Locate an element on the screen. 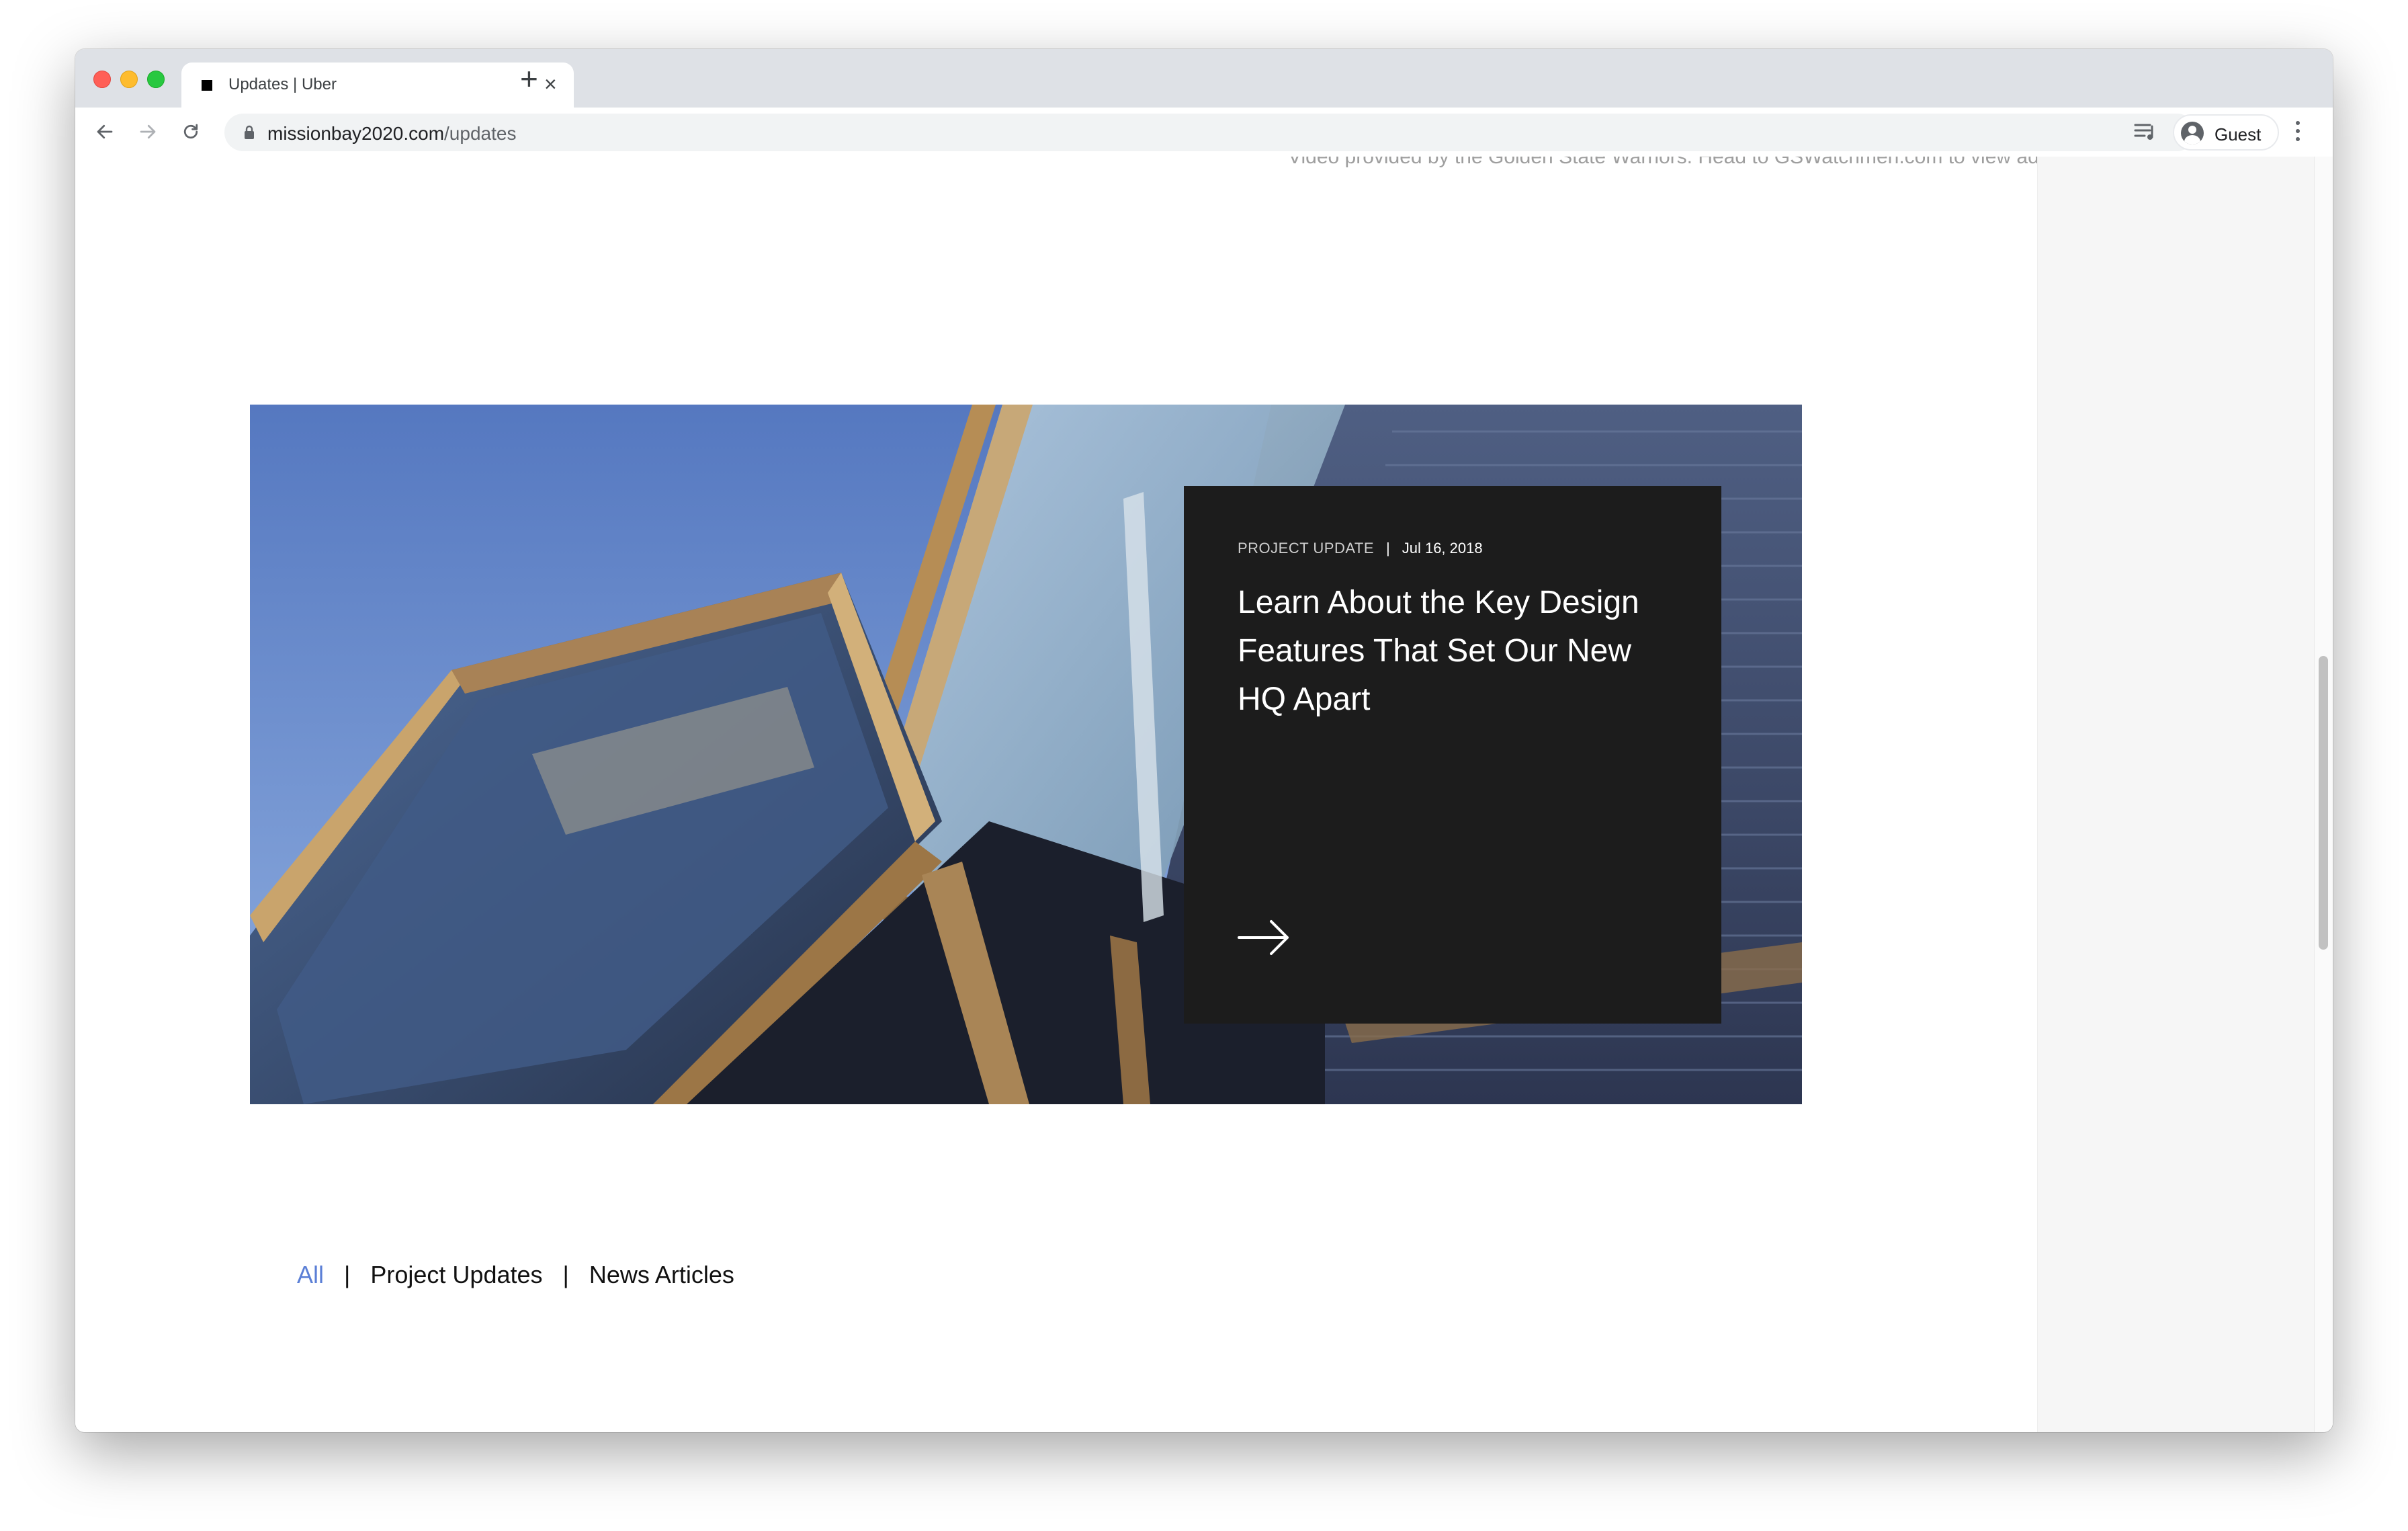 Image resolution: width=2408 pixels, height=1531 pixels. close-window-button is located at coordinates (102, 79).